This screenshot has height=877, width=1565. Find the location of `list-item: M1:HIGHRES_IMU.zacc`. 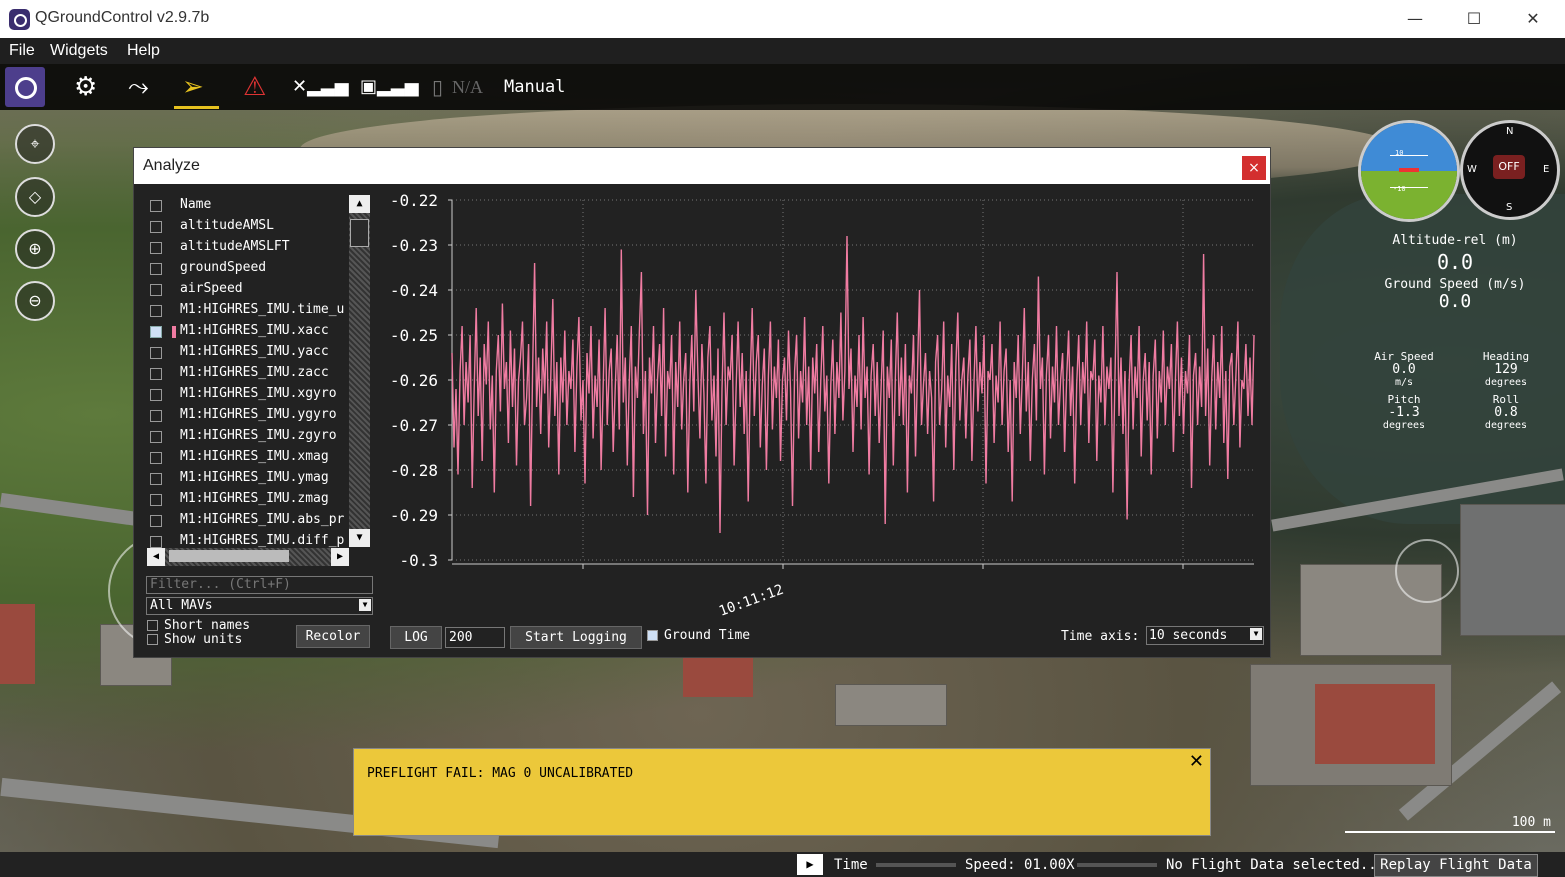

list-item: M1:HIGHRES_IMU.zacc is located at coordinates (256, 373).